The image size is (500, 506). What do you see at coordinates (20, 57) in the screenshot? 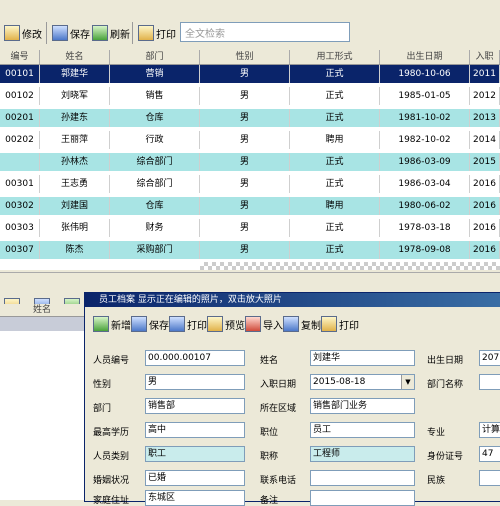
I see `column-header-no: 编号` at bounding box center [20, 57].